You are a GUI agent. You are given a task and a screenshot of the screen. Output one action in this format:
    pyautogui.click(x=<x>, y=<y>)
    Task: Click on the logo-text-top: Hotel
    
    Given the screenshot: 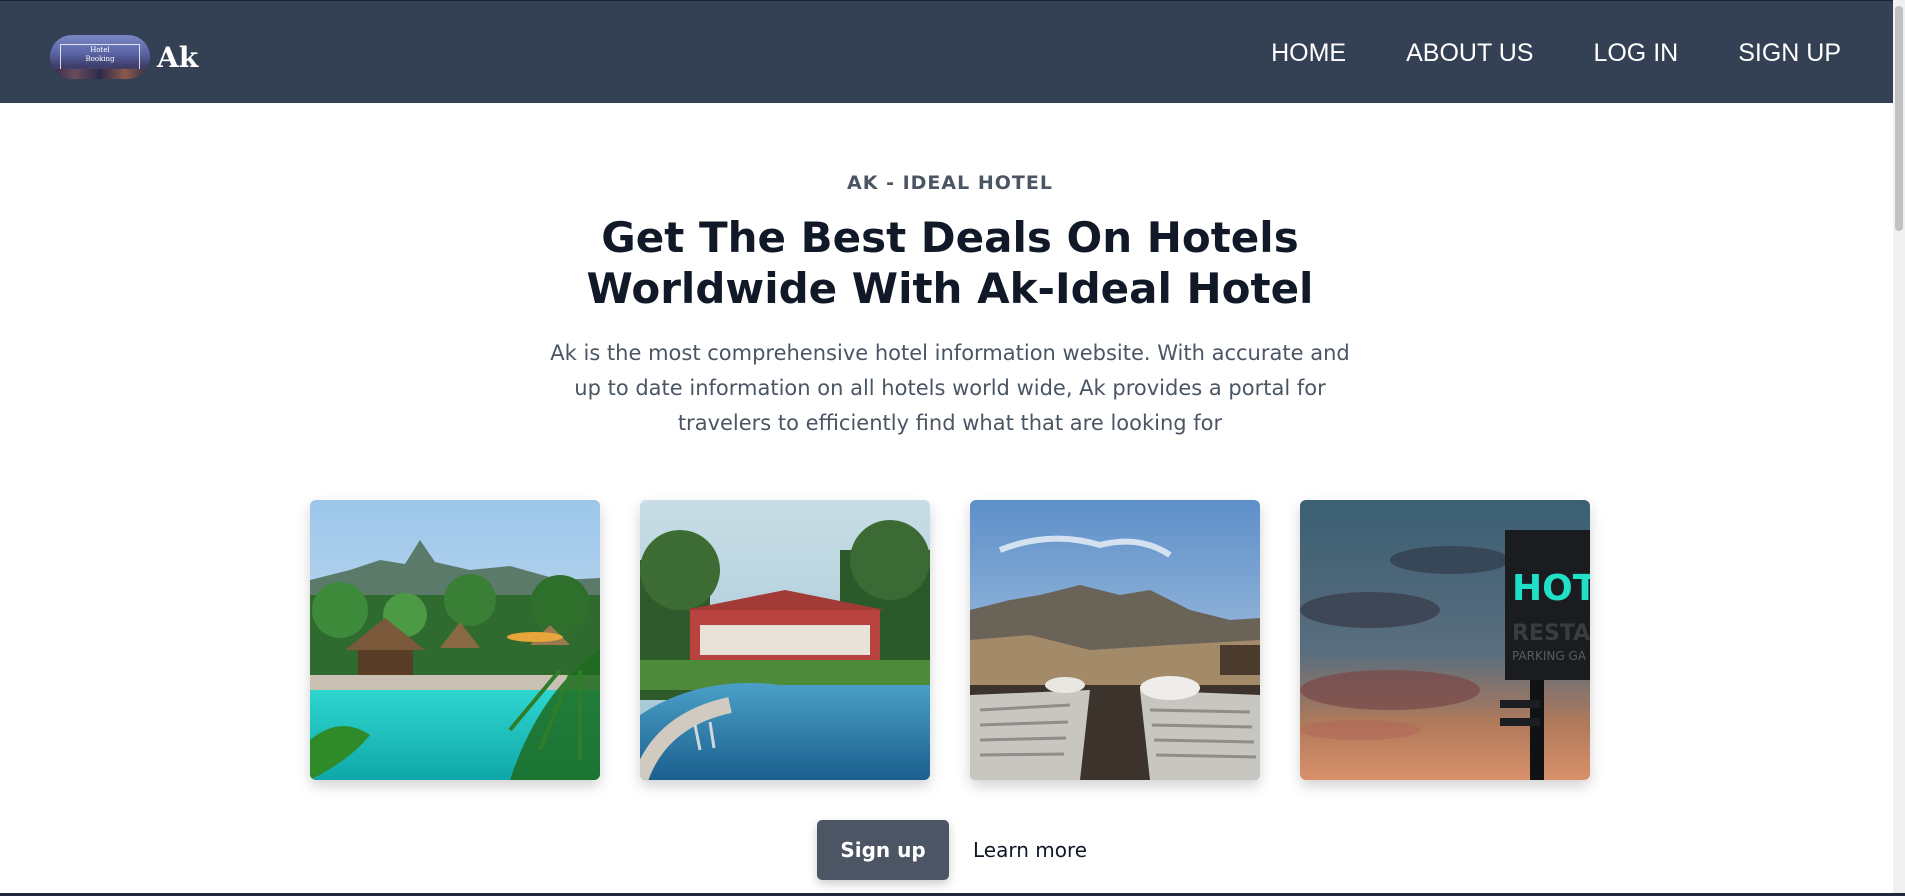 What is the action you would take?
    pyautogui.click(x=100, y=50)
    